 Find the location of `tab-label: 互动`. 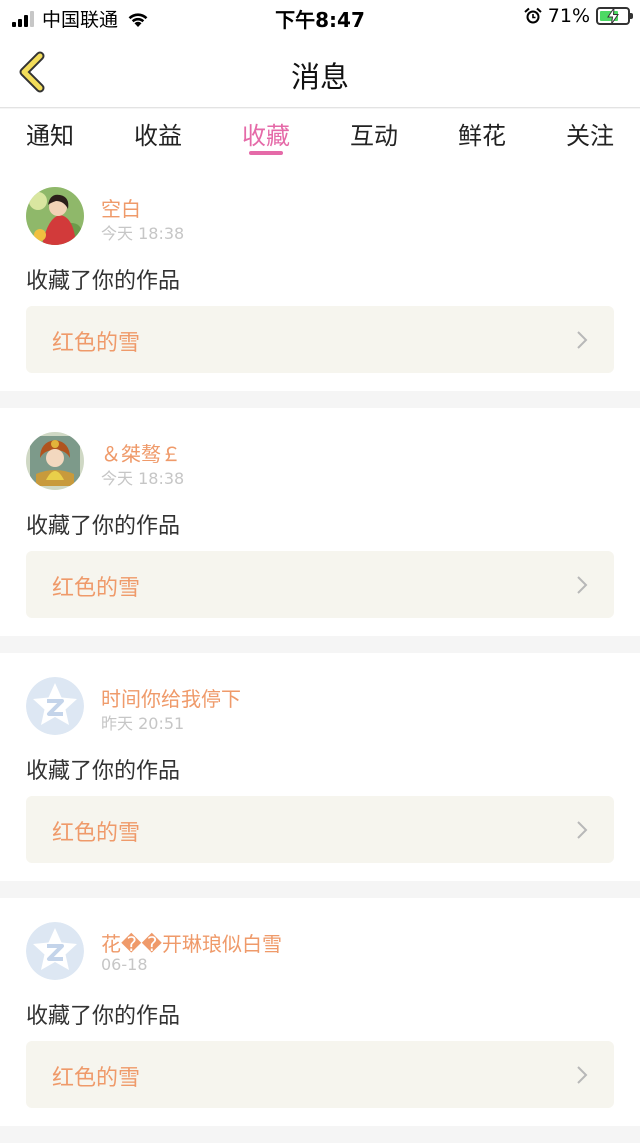

tab-label: 互动 is located at coordinates (374, 136).